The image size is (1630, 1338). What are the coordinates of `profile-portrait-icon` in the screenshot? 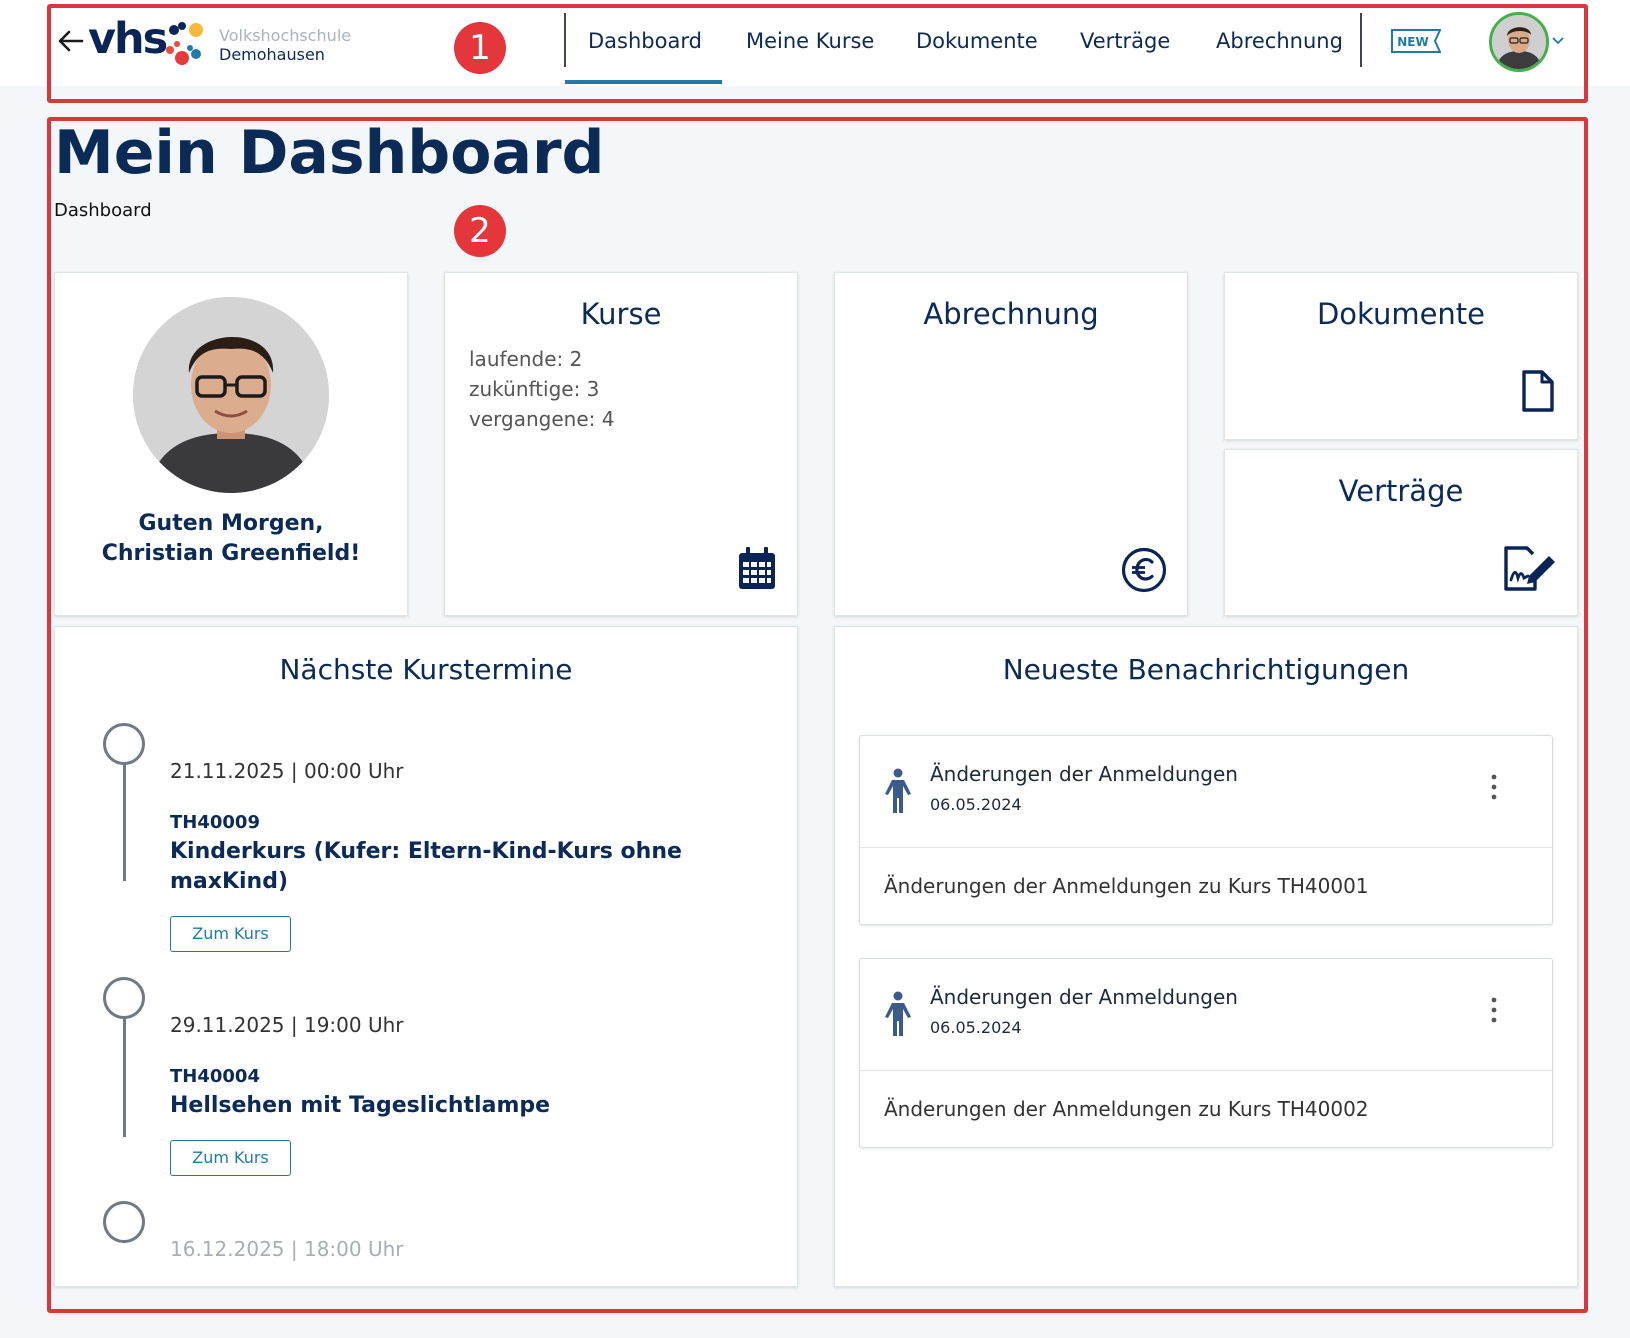 It's located at (231, 395).